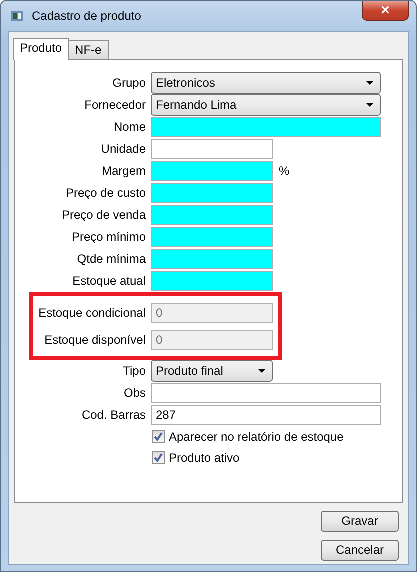 This screenshot has height=572, width=417. I want to click on field-label: Obs, so click(134, 393).